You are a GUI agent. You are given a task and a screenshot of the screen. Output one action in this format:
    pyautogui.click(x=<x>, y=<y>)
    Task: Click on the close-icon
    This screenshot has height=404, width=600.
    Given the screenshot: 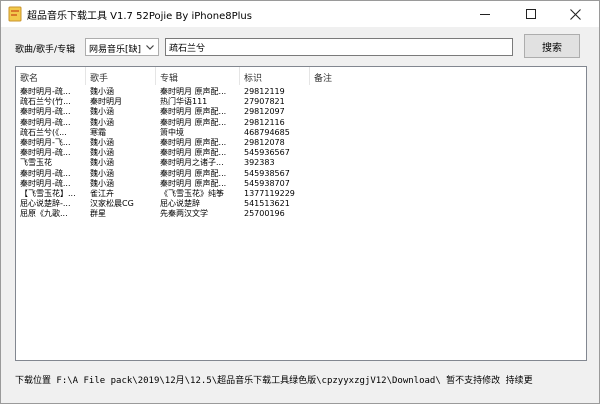 What is the action you would take?
    pyautogui.click(x=575, y=14)
    